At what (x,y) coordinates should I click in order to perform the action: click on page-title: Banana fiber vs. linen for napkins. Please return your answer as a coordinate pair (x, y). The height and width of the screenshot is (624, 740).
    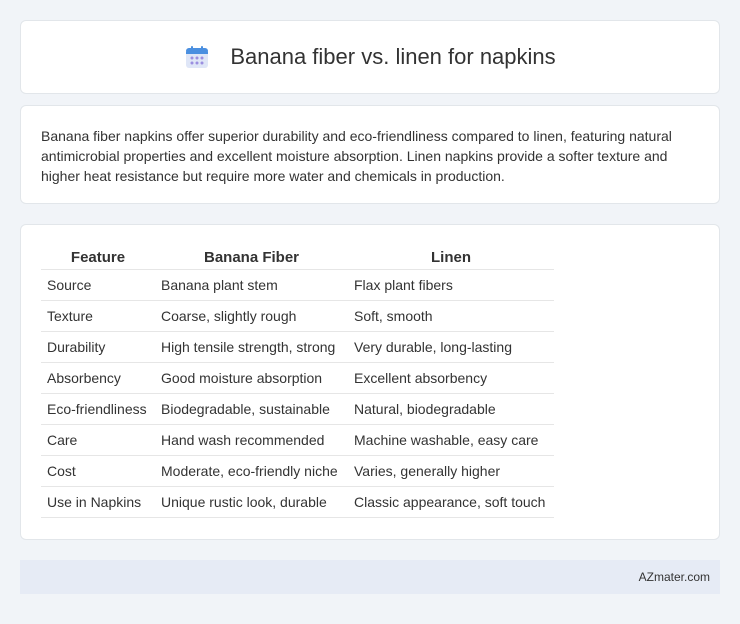
    Looking at the image, I should click on (393, 56).